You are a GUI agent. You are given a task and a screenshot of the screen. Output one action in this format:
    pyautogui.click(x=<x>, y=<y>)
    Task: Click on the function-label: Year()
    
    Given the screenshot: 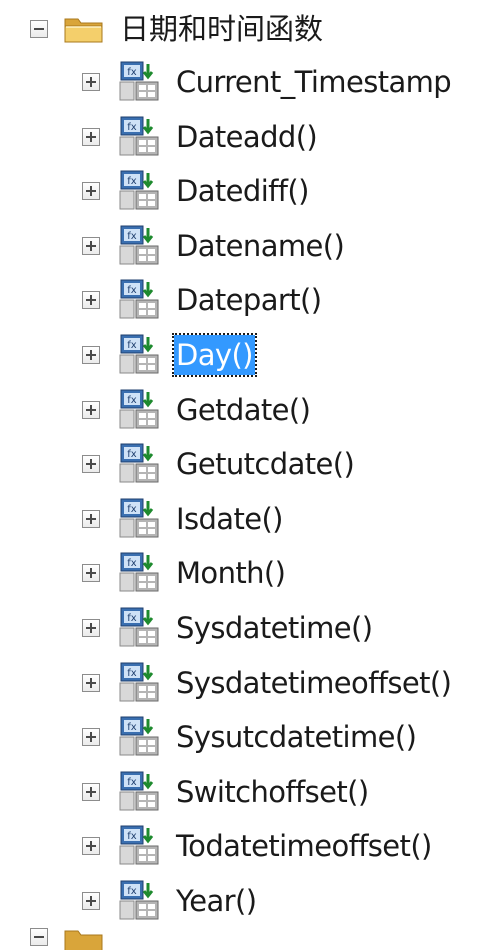 What is the action you would take?
    pyautogui.click(x=216, y=901)
    